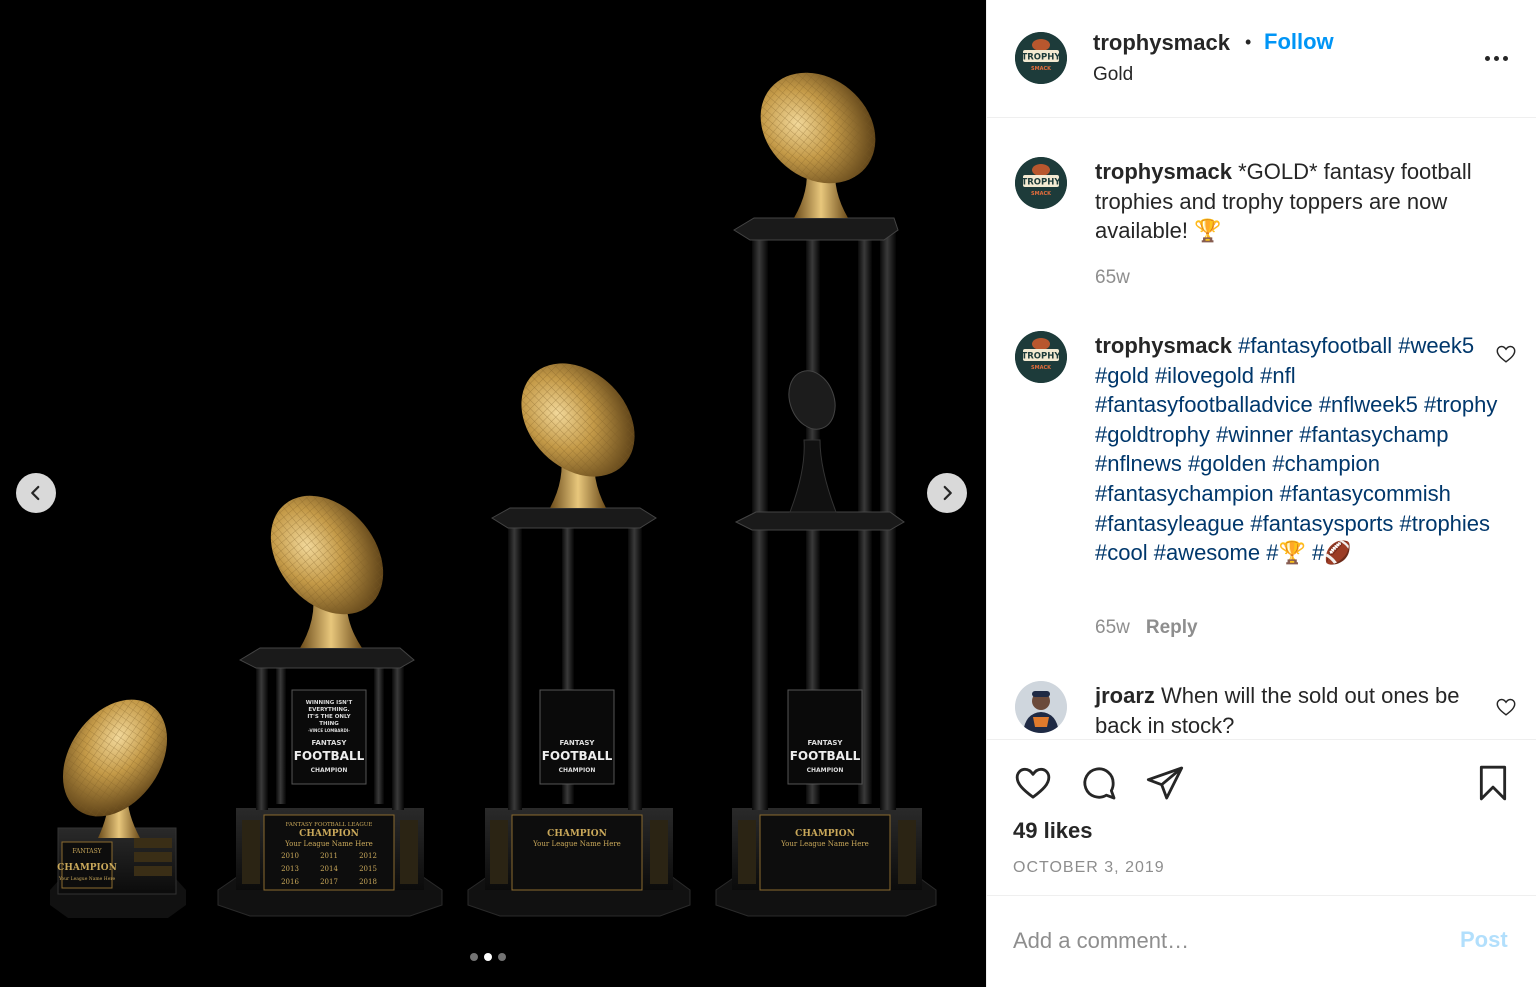  I want to click on base-name-label-3: Your League Name Here, so click(576, 844).